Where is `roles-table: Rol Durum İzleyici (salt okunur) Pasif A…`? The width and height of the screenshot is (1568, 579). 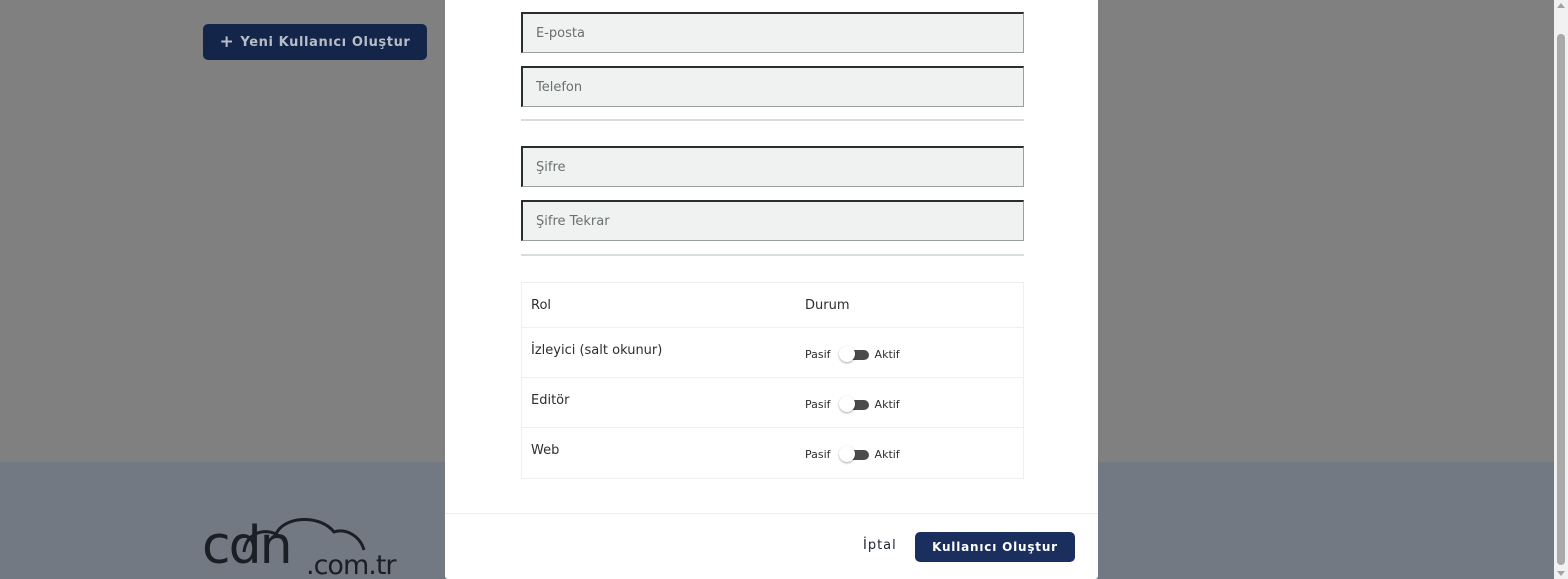 roles-table: Rol Durum İzleyici (salt okunur) Pasif A… is located at coordinates (772, 380).